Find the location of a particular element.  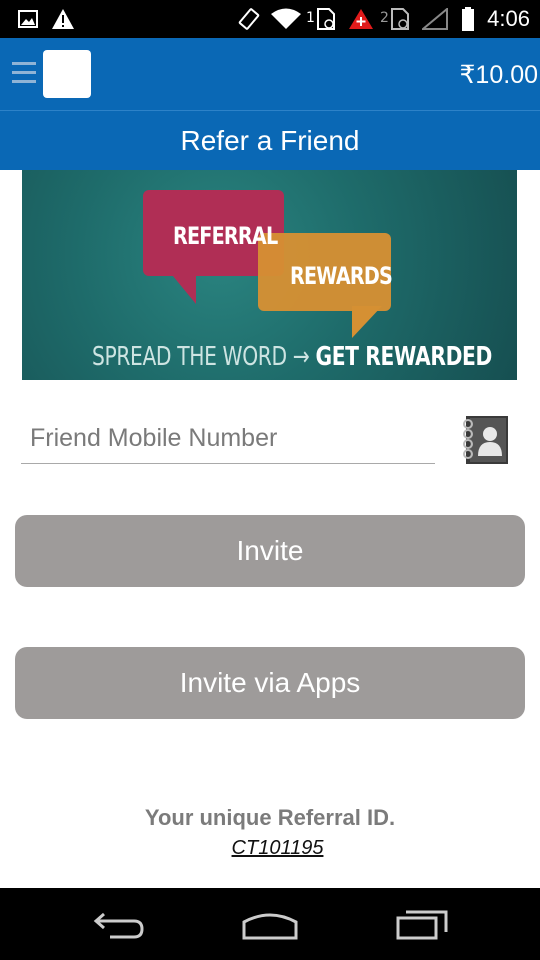

status-time: 4:06 is located at coordinates (508, 18).